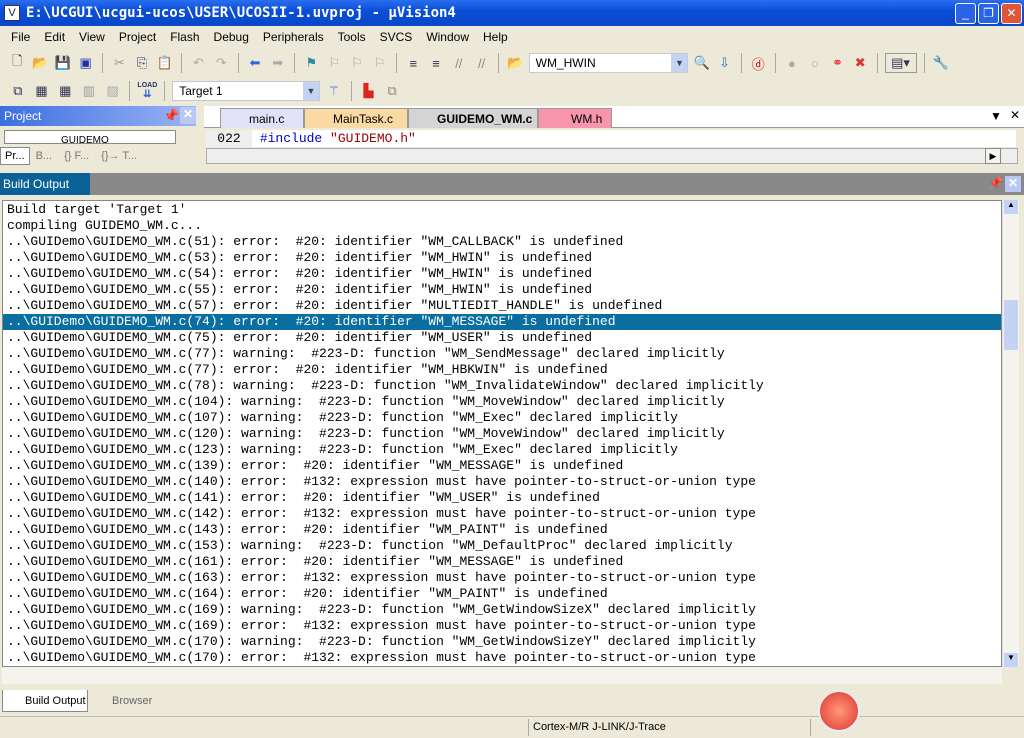 Image resolution: width=1024 pixels, height=738 pixels. Describe the element at coordinates (334, 63) in the screenshot. I see `prev-bookmark-icon: ⚐` at that location.